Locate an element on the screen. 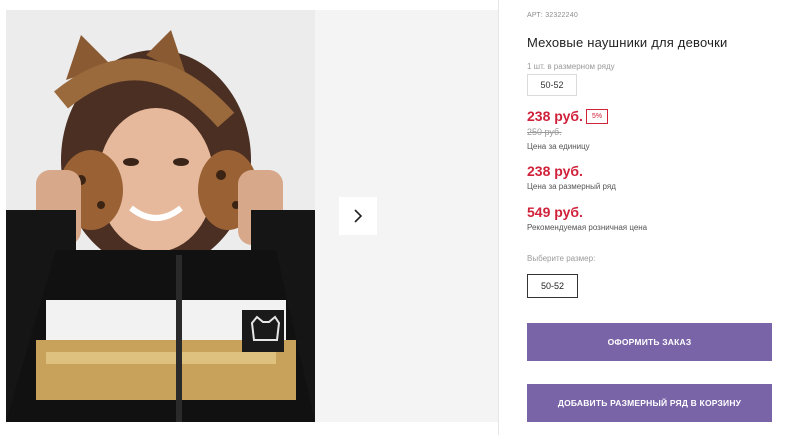  add-to-cart-button: Добавить размерный ряд в корзину is located at coordinates (649, 403).